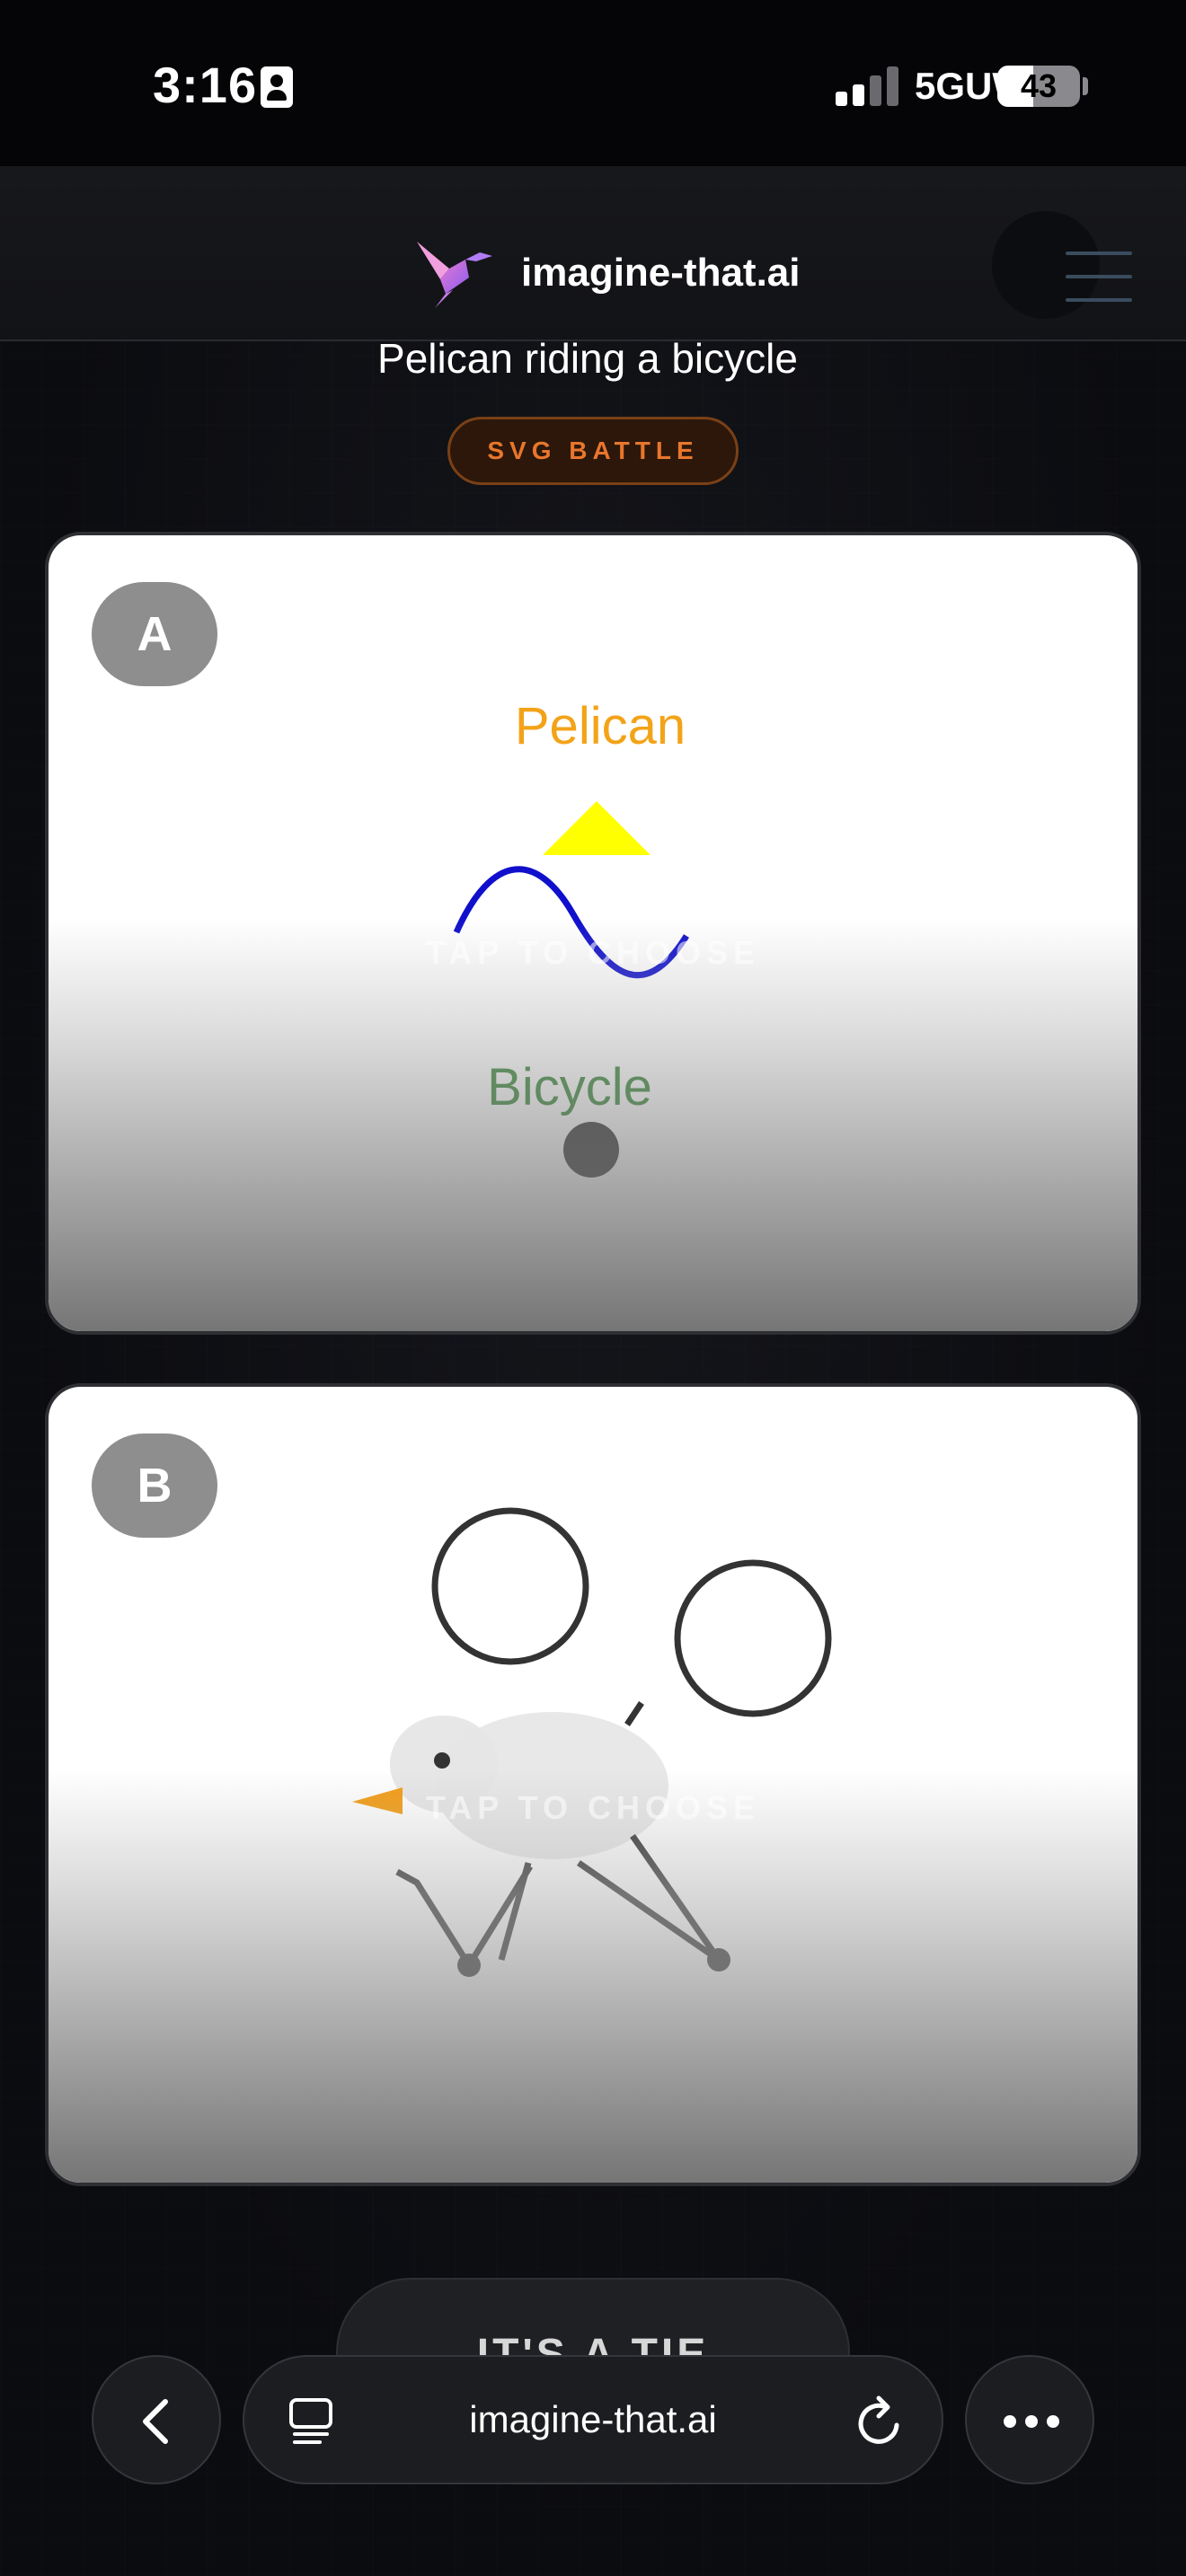 This screenshot has height=2576, width=1186. I want to click on battery-level: 43, so click(1039, 85).